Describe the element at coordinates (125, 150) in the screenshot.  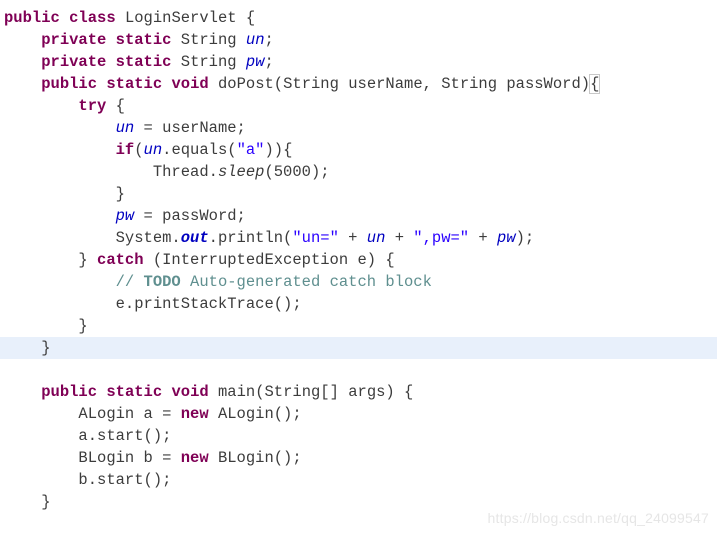
I see `code-token-keyword: if` at that location.